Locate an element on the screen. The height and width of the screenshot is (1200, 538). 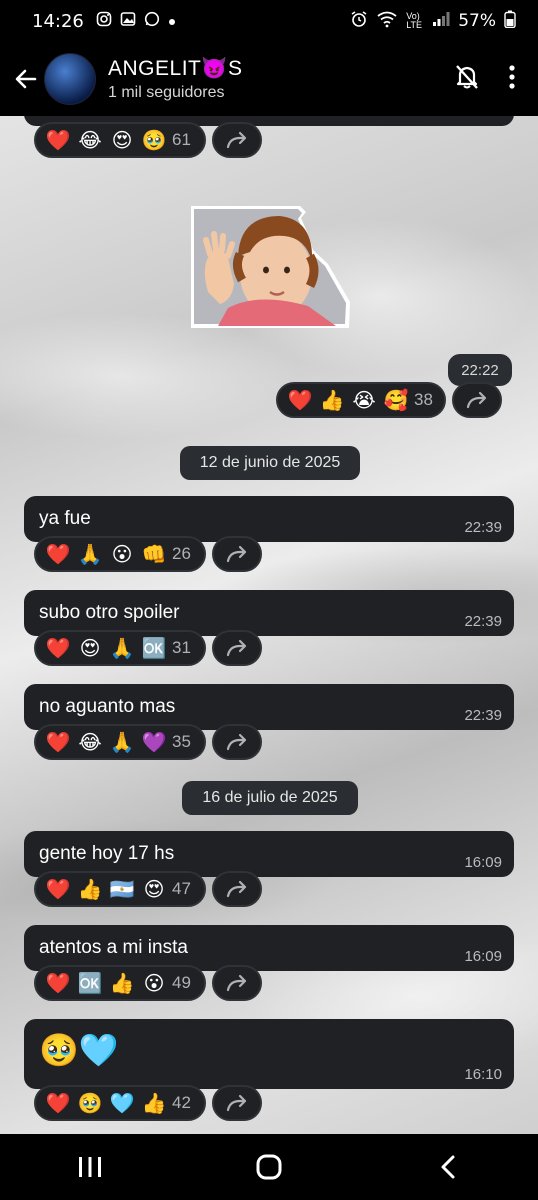
back-button is located at coordinates (26, 79).